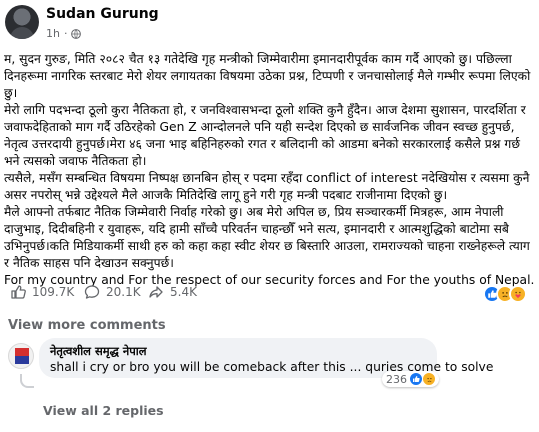 The image size is (539, 432). What do you see at coordinates (53, 33) in the screenshot?
I see `post-time: 1h` at bounding box center [53, 33].